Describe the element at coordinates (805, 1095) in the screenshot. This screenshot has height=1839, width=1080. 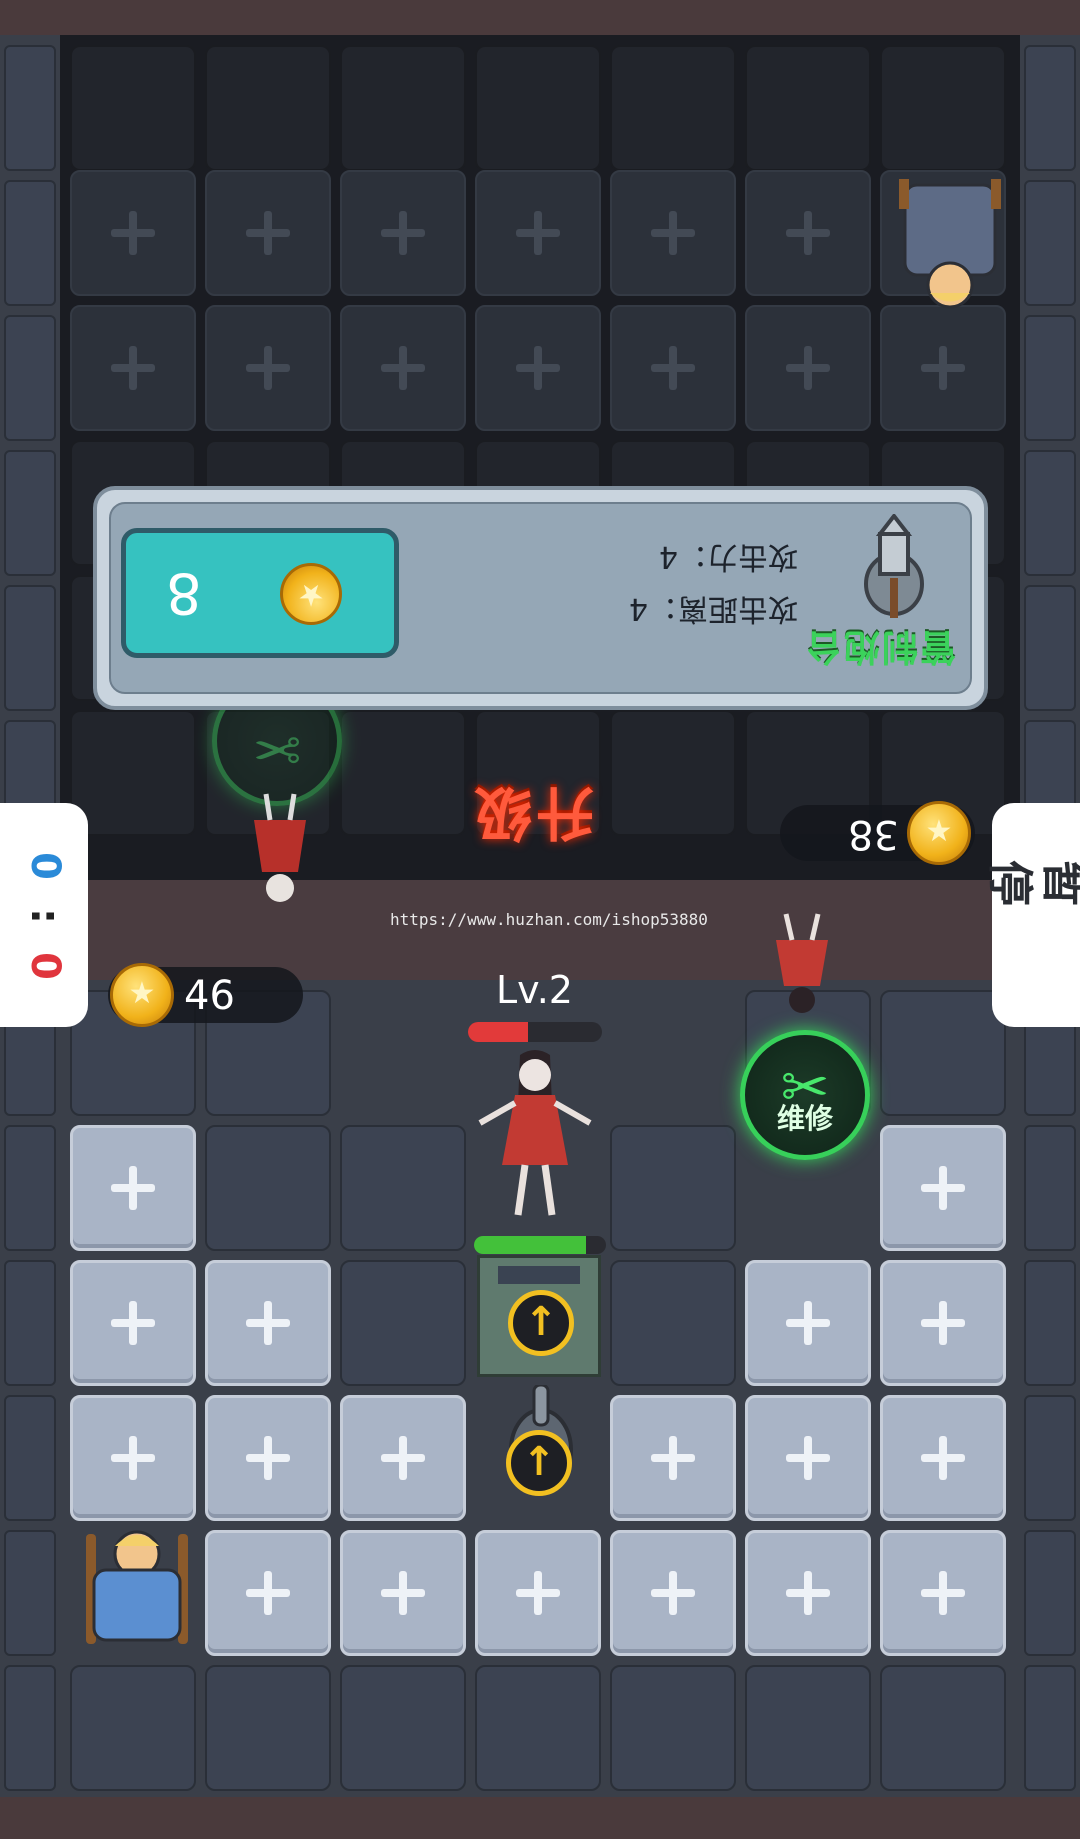
I see `repair-button: ✂ 维修` at that location.